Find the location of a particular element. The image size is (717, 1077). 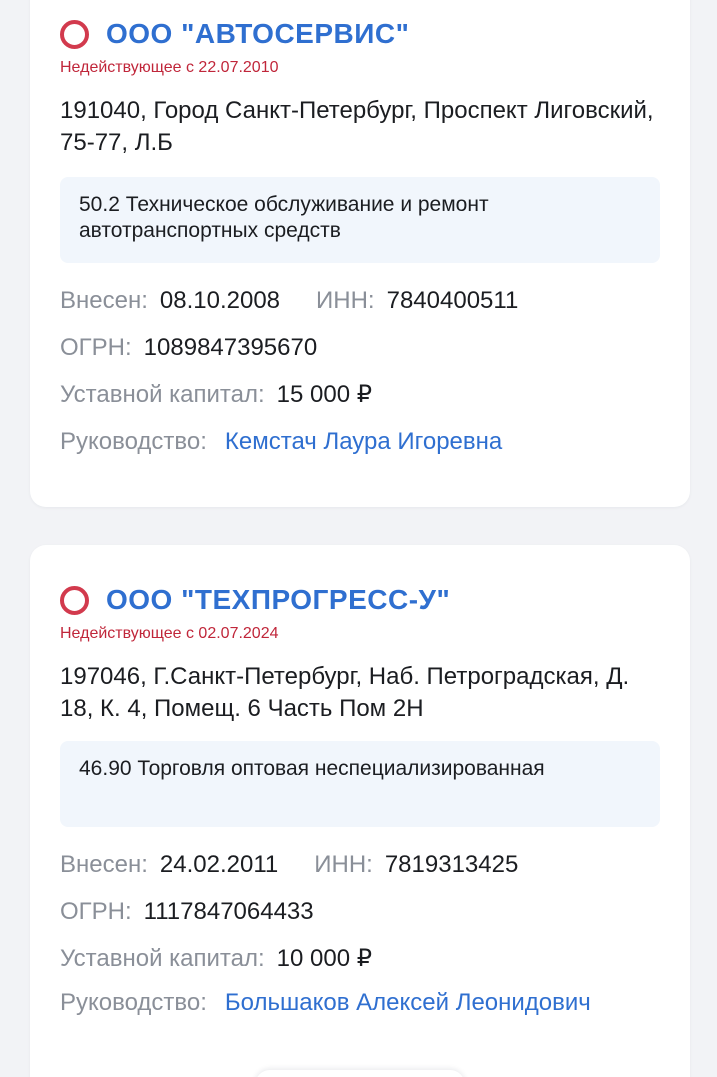

ogrn-value: 1089847395670 is located at coordinates (230, 347).